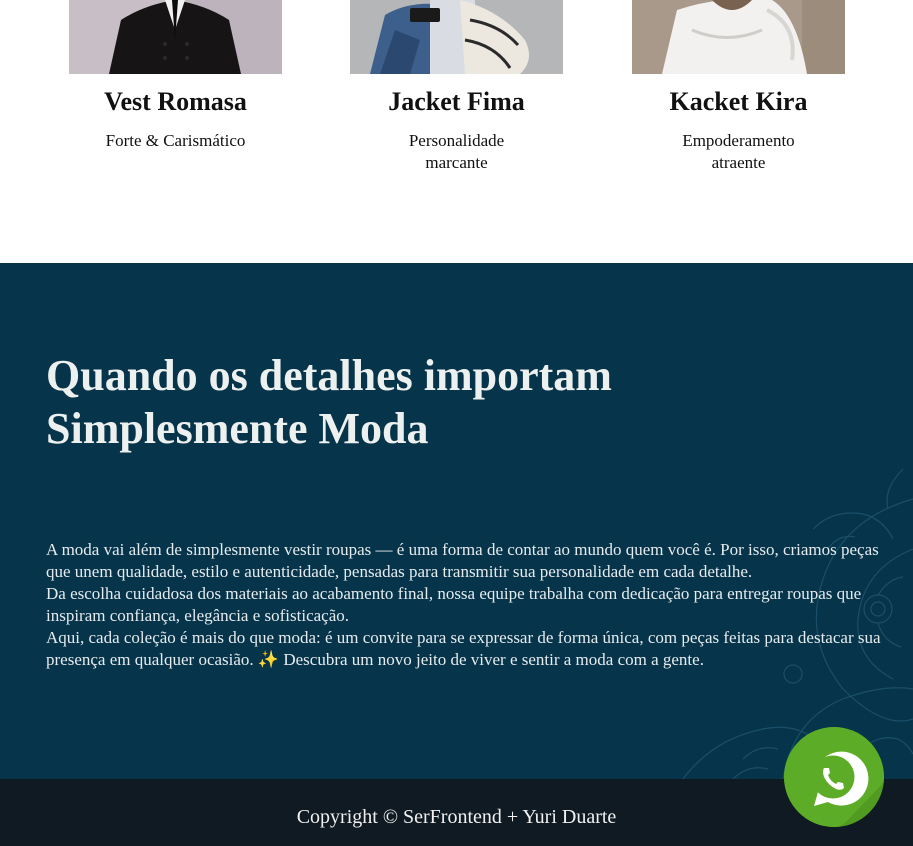  Describe the element at coordinates (175, 101) in the screenshot. I see `product-name: Vest Romasa` at that location.